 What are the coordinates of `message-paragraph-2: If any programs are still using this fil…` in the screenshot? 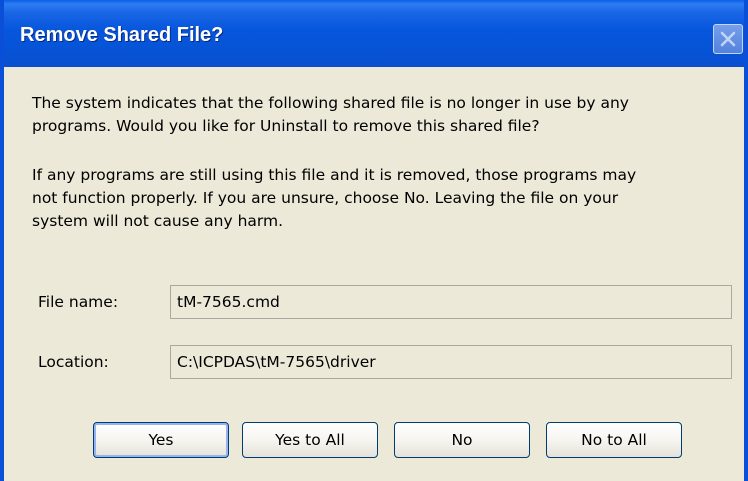 It's located at (382, 198).